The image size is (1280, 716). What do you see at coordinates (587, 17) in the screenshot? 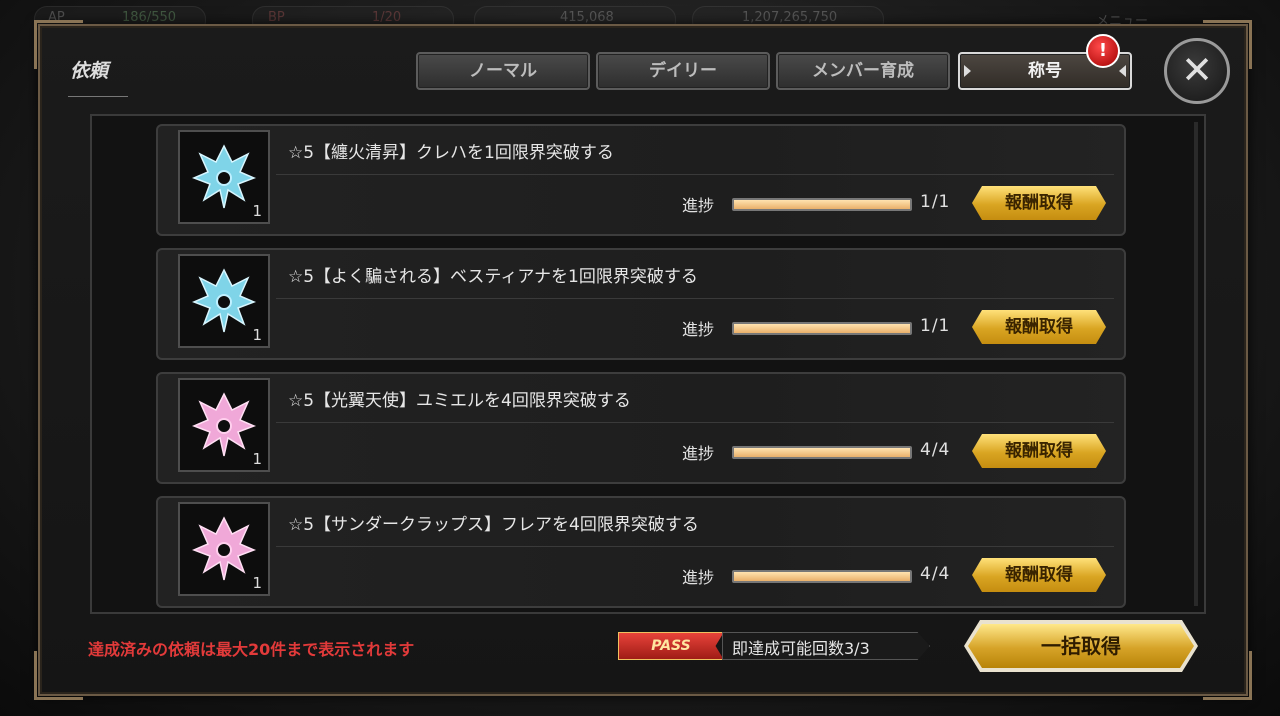
I see `currency-value-1: 415,068` at bounding box center [587, 17].